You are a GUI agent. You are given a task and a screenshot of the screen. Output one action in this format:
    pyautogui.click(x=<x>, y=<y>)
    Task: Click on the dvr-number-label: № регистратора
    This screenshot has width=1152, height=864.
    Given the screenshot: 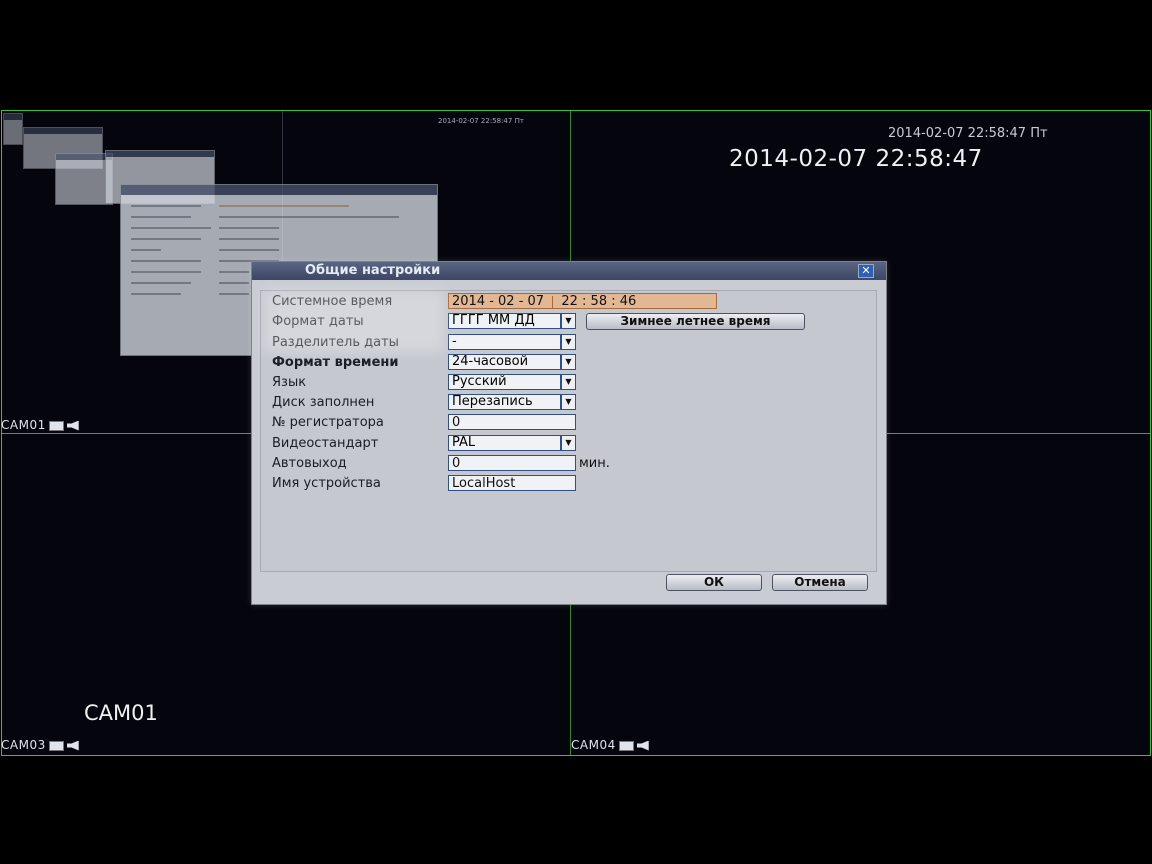 What is the action you would take?
    pyautogui.click(x=328, y=422)
    